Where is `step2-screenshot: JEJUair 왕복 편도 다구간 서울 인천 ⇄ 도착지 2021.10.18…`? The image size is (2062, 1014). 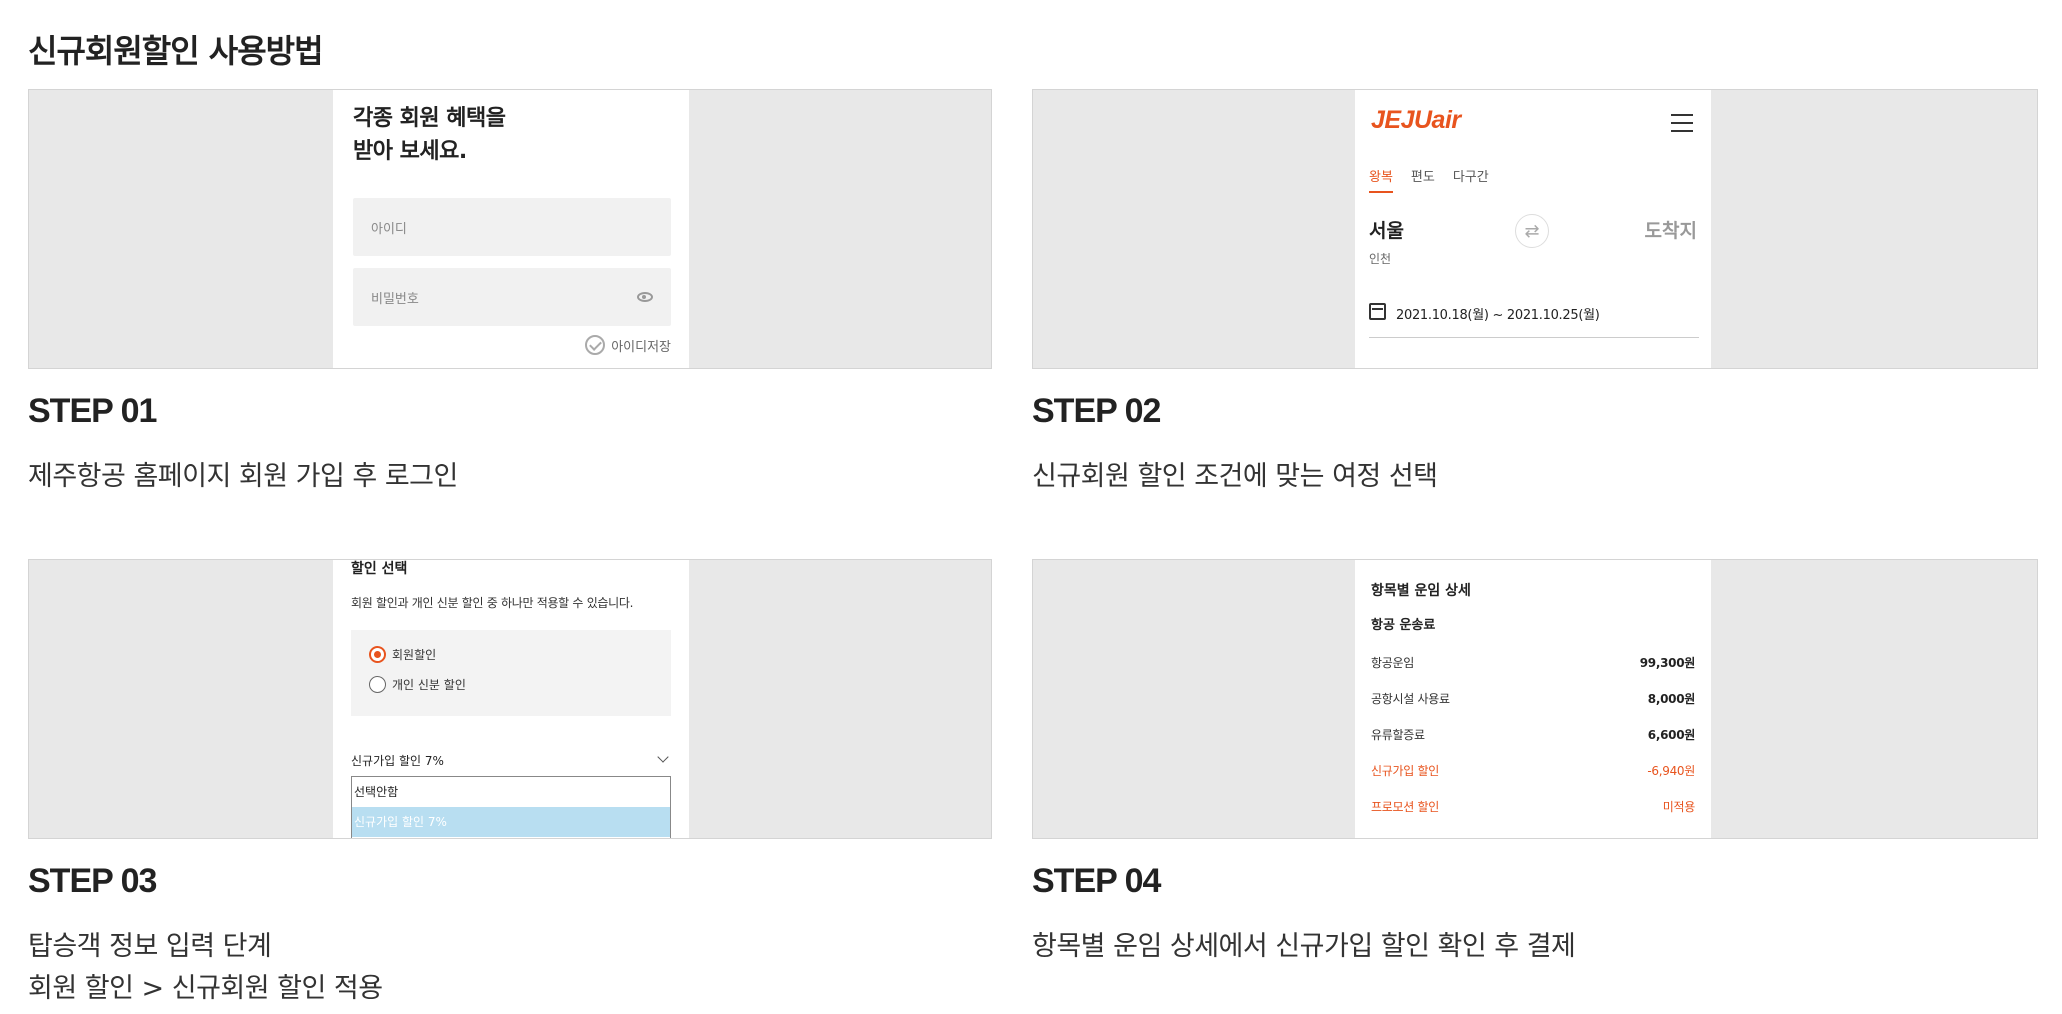
step2-screenshot: JEJUair 왕복 편도 다구간 서울 인천 ⇄ 도착지 2021.10.18… is located at coordinates (1535, 229).